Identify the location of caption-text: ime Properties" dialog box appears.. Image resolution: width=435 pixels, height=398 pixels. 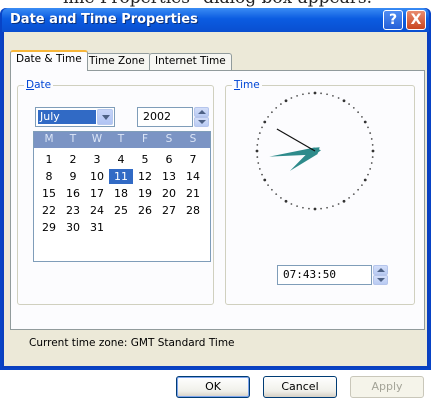
(217, 4).